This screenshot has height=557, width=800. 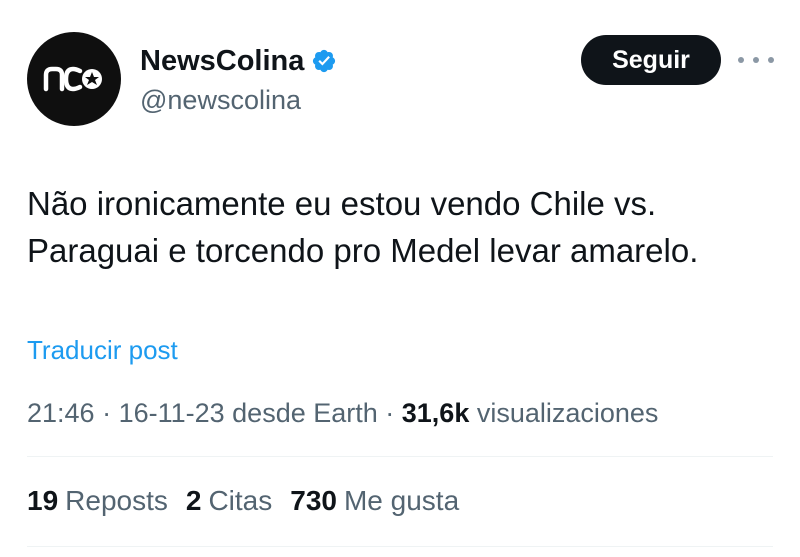 I want to click on follow-button: Seguir, so click(x=651, y=60).